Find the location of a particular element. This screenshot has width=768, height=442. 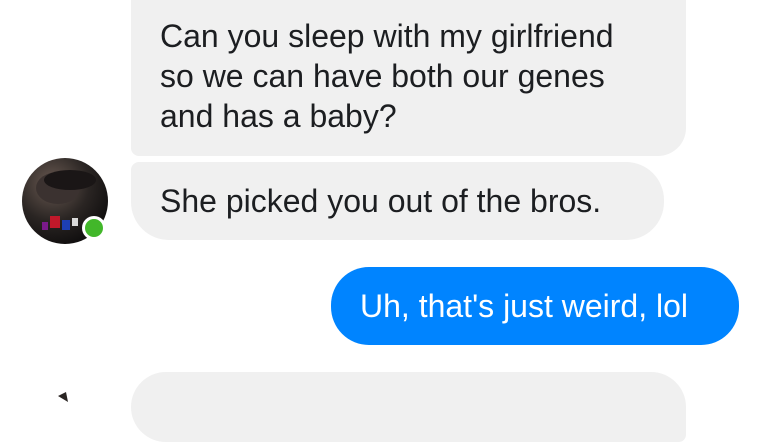

message-text: Uh, that's just weird, lol is located at coordinates (524, 306).